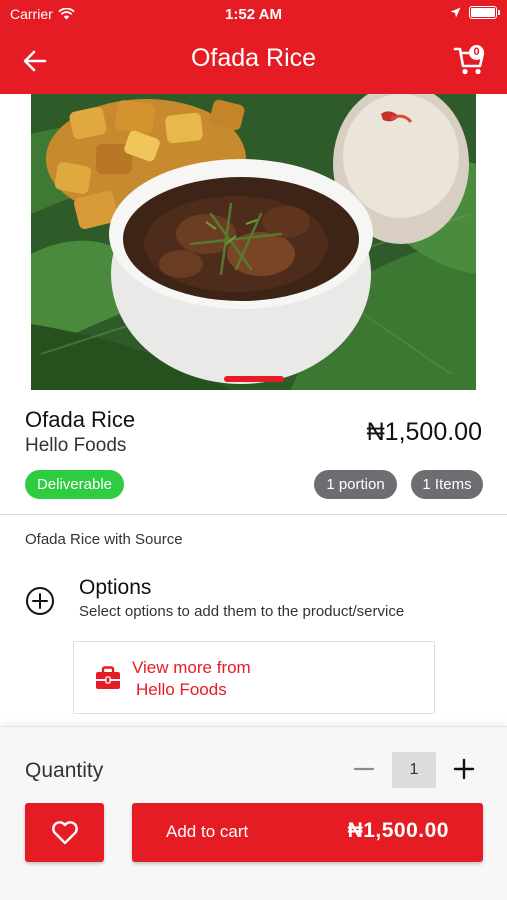 This screenshot has height=900, width=507. I want to click on product-price: ₦1,500.00, so click(424, 432).